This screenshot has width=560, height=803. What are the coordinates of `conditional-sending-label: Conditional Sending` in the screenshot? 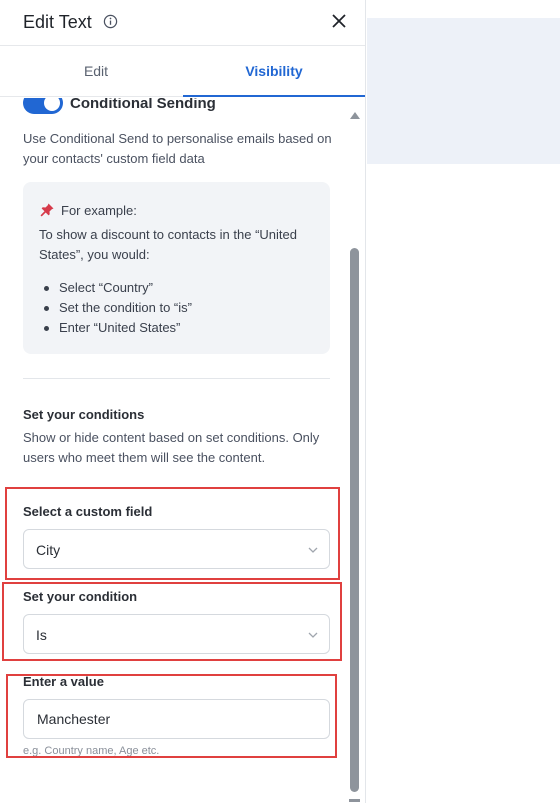 It's located at (143, 105).